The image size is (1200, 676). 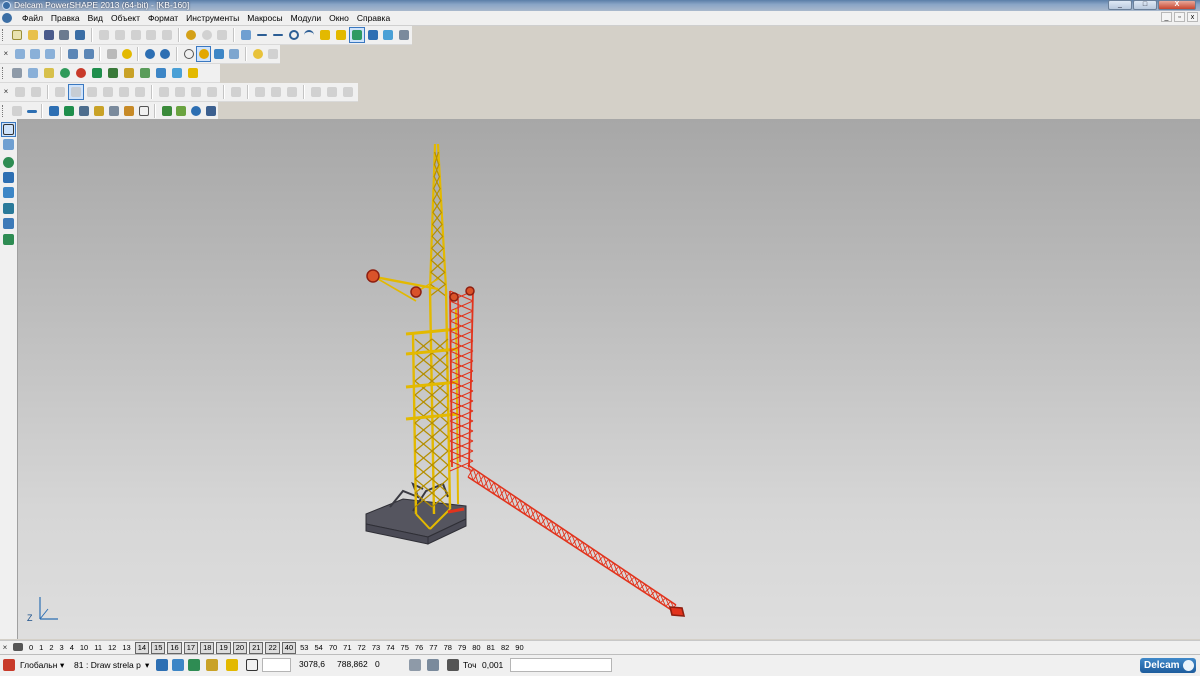 I want to click on level-name: : Draw strela p, so click(x=113, y=665).